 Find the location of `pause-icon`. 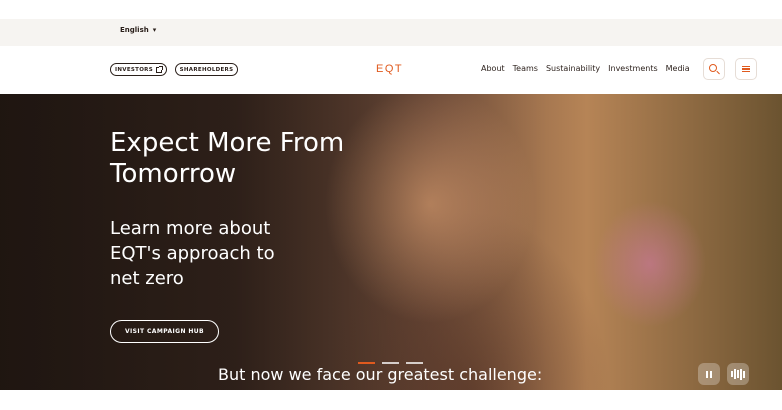

pause-icon is located at coordinates (709, 374).